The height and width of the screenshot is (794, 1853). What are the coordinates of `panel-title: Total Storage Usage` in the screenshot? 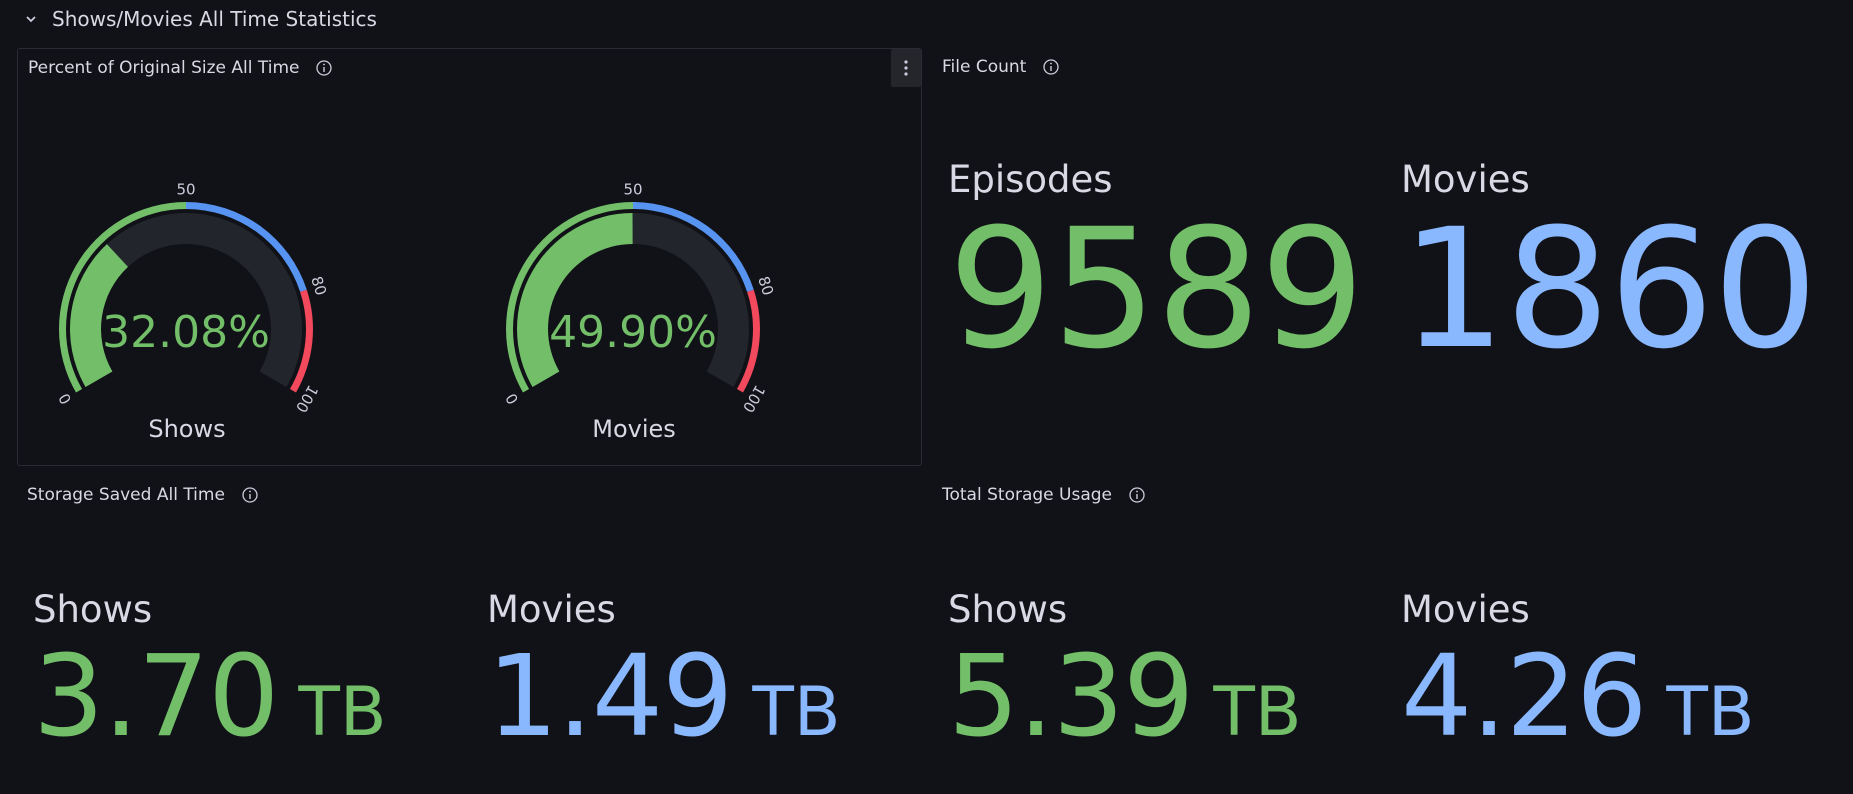 It's located at (1044, 495).